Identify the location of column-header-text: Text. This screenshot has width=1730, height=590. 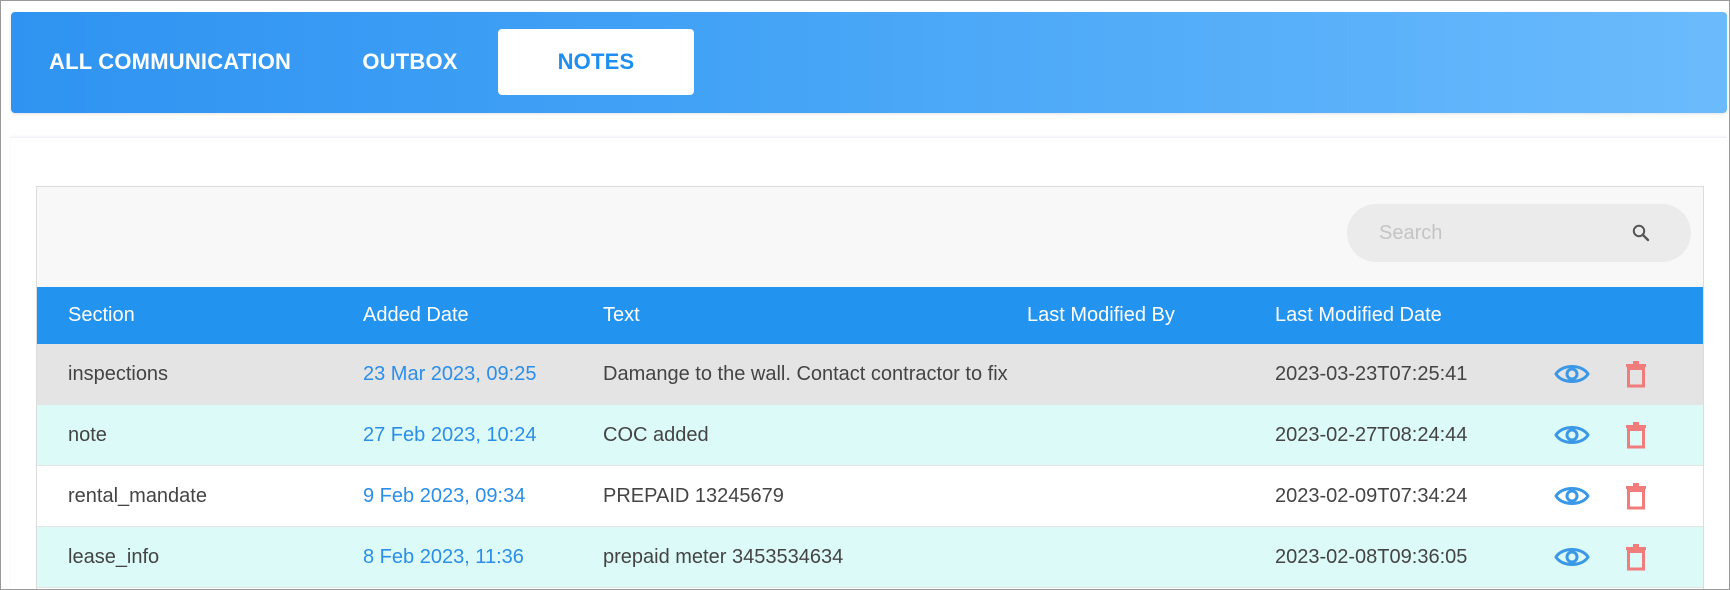
(621, 315).